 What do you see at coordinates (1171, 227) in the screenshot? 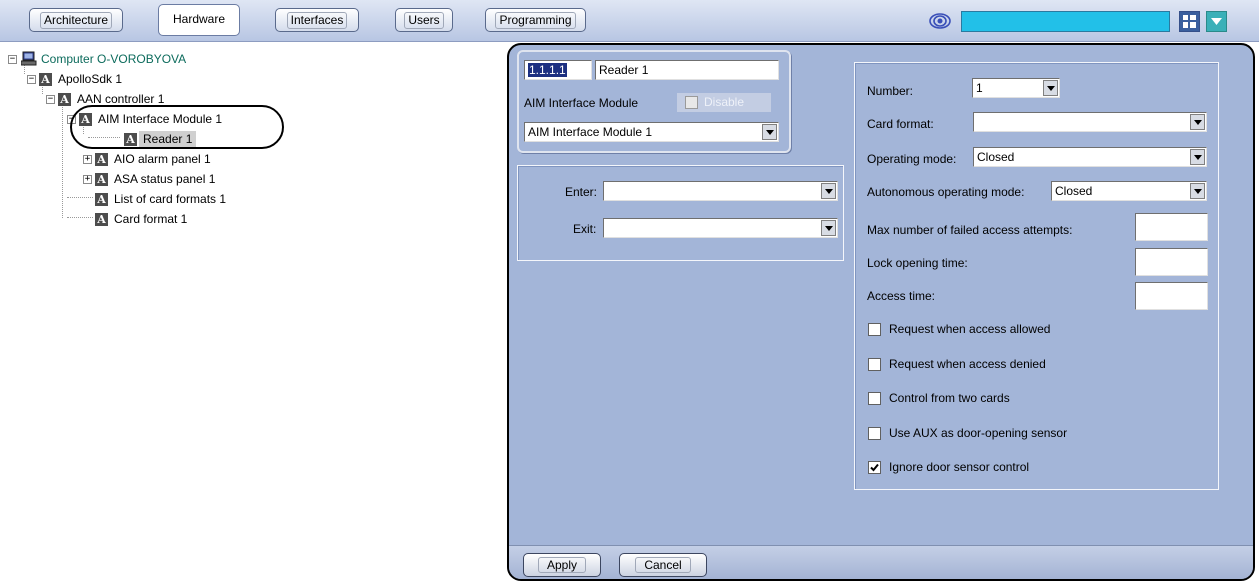
I see `max-failed-attempts-input` at bounding box center [1171, 227].